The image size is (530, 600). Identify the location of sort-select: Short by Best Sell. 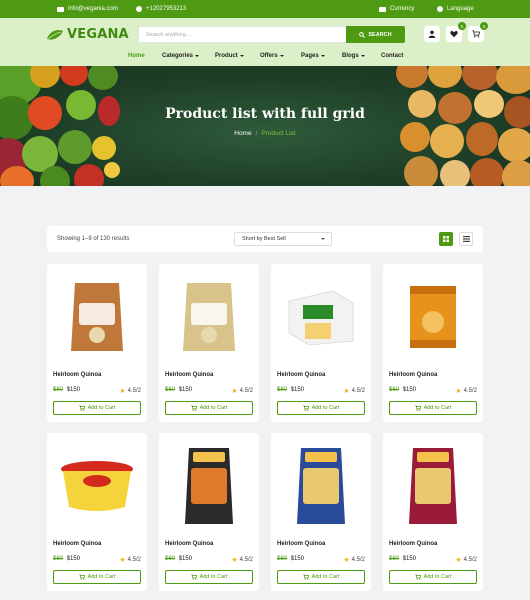
(283, 239).